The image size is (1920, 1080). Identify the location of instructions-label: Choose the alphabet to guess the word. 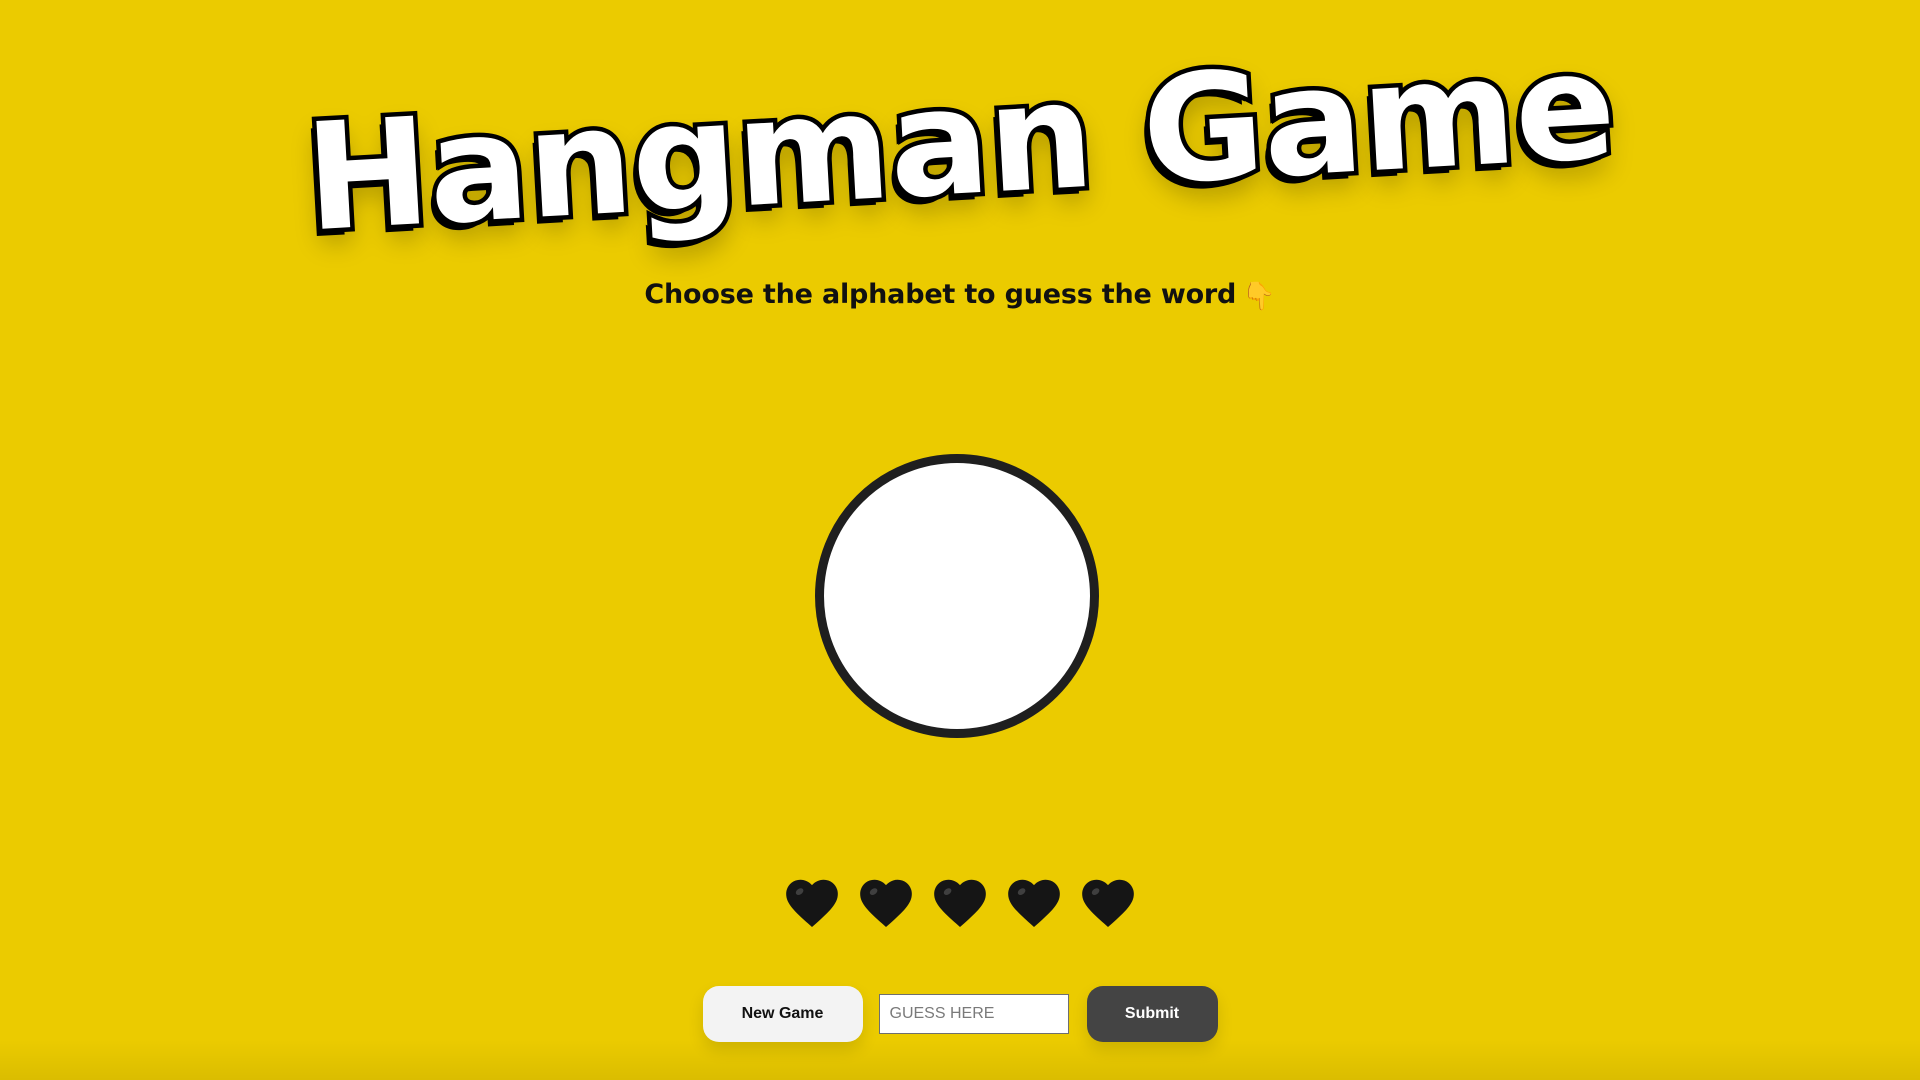
(940, 294).